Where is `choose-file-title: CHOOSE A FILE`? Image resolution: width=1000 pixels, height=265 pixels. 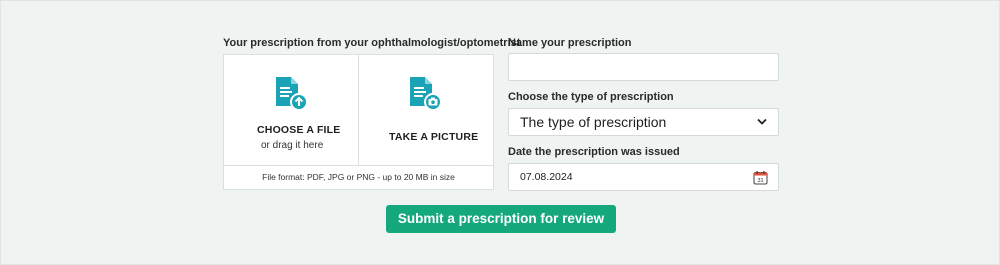
choose-file-title: CHOOSE A FILE is located at coordinates (299, 130).